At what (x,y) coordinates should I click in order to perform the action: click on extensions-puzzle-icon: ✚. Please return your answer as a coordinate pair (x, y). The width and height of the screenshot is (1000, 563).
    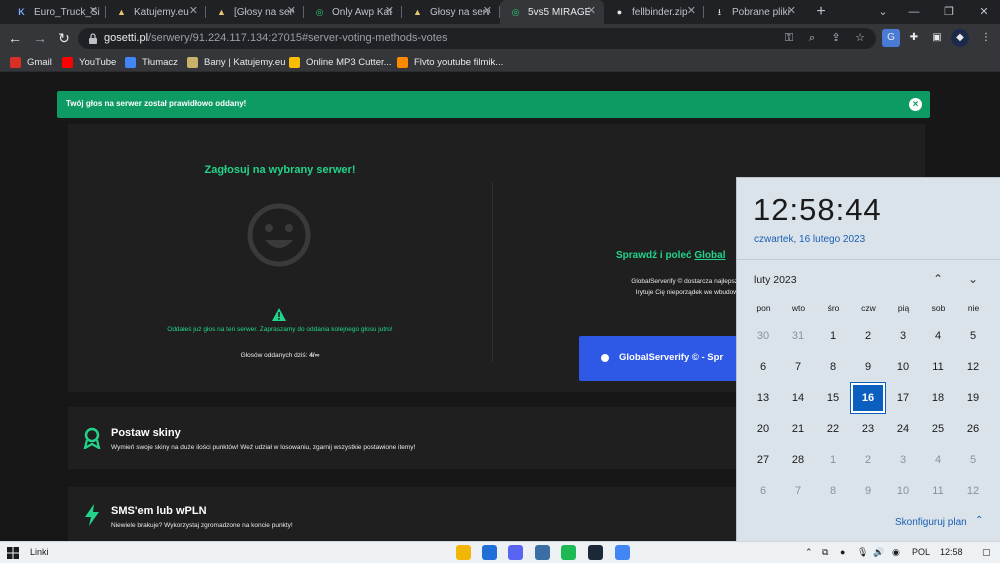
    Looking at the image, I should click on (914, 38).